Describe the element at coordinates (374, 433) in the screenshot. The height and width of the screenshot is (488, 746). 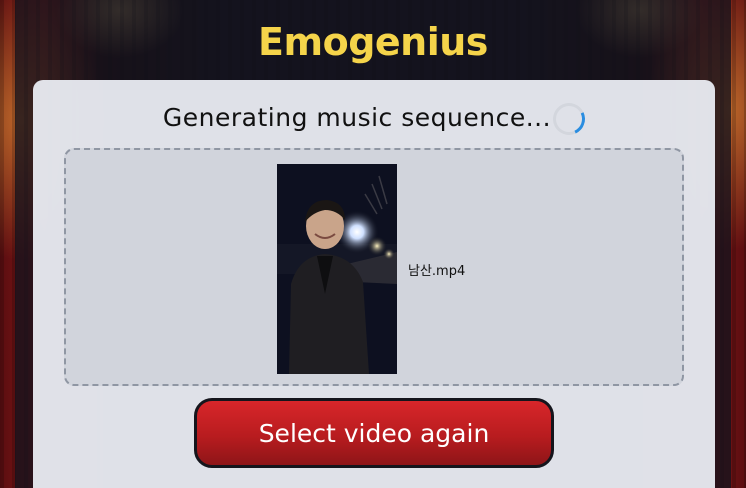
I see `select-video-again-button: Select video again` at that location.